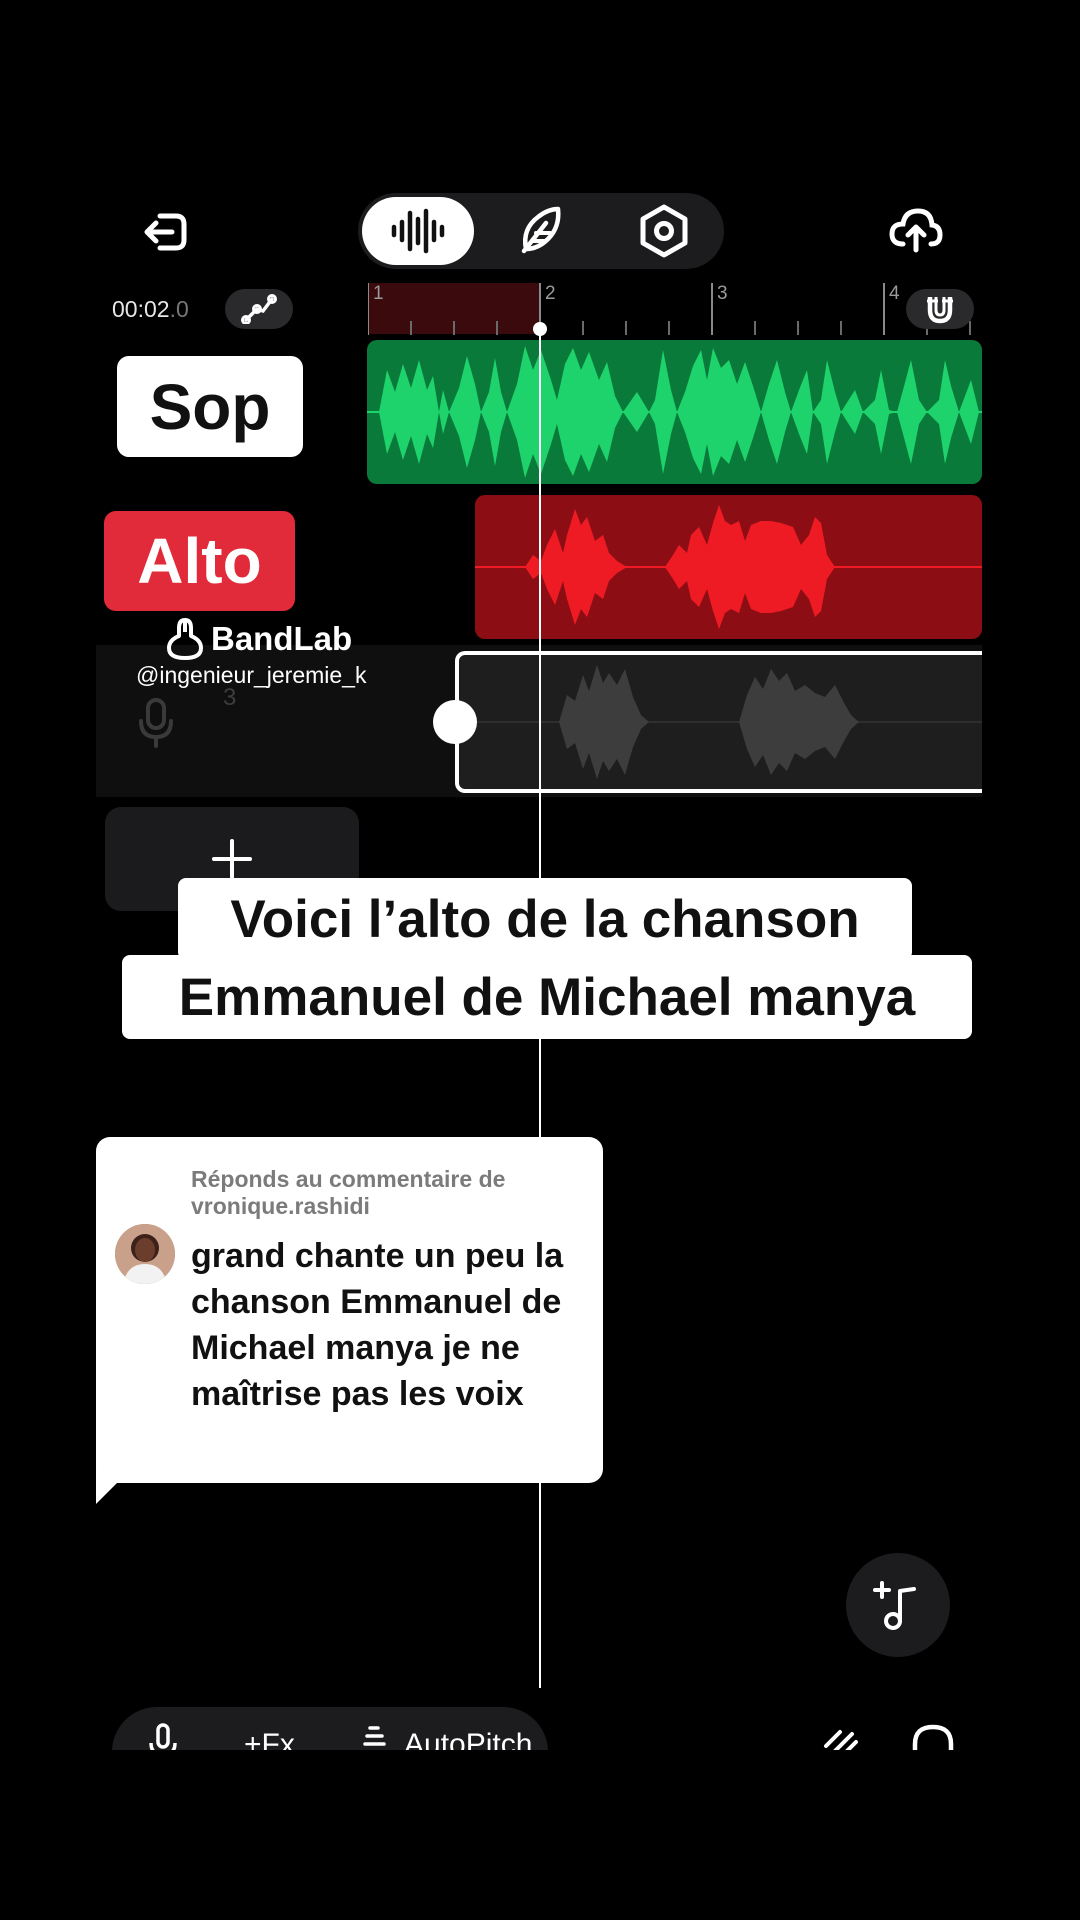  Describe the element at coordinates (468, 1739) in the screenshot. I see `autopitch-button: AutoPitch` at that location.